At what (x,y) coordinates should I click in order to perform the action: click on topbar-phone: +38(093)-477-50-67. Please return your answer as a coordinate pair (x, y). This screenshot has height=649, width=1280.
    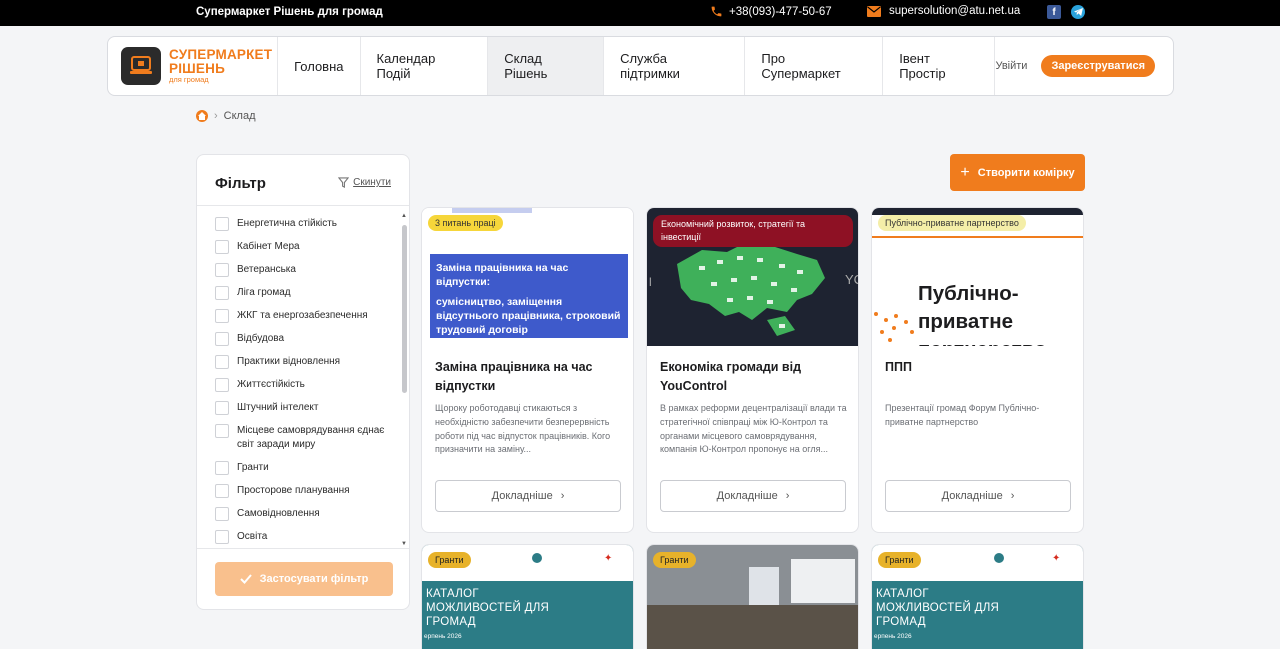
    Looking at the image, I should click on (771, 11).